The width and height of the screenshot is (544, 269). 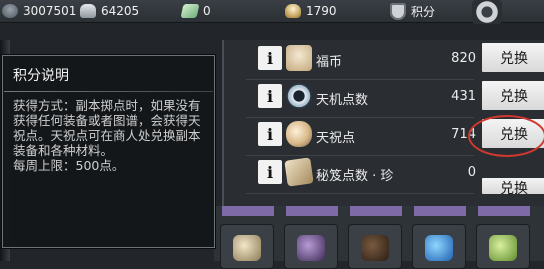 I want to click on divider, so click(x=108, y=91).